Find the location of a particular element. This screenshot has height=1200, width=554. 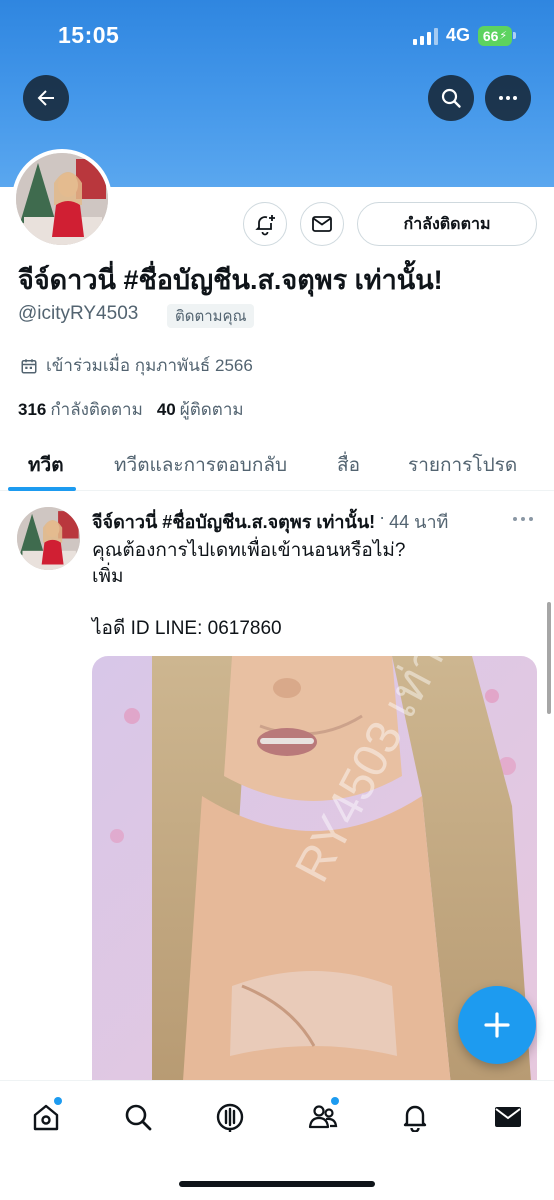

communities-icon is located at coordinates (323, 1117).